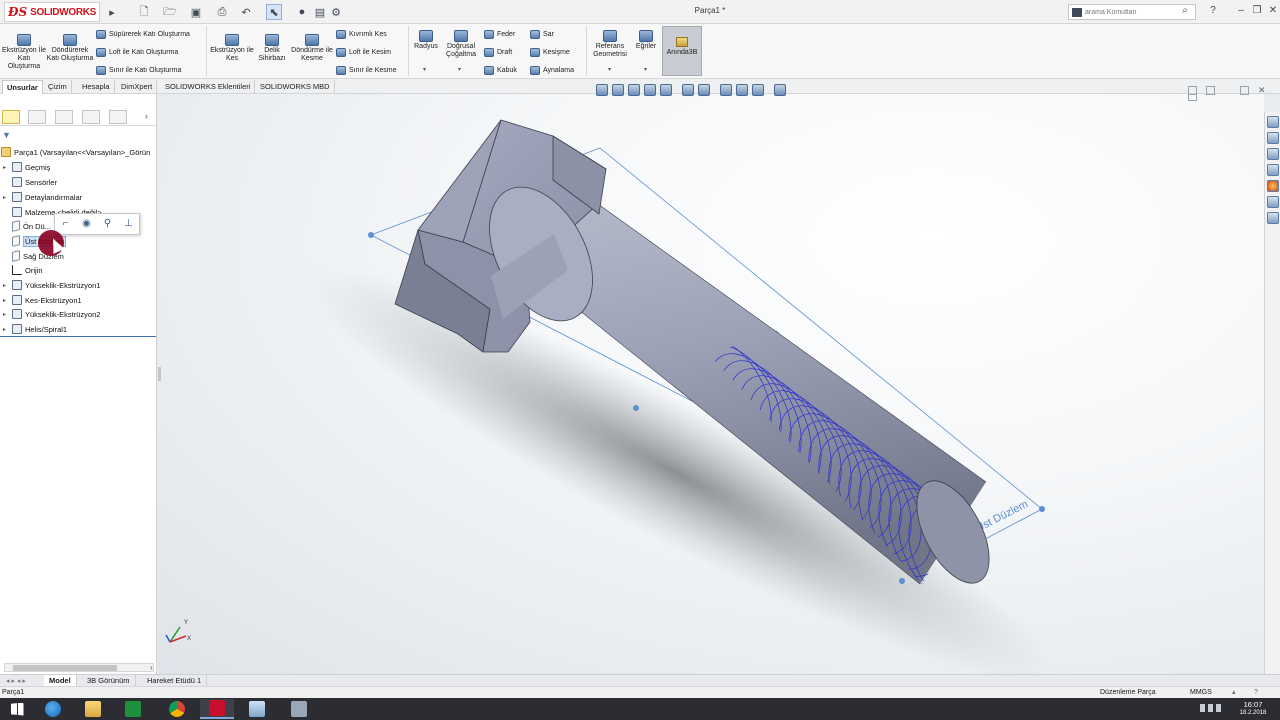 The height and width of the screenshot is (720, 1280). Describe the element at coordinates (112, 12) in the screenshot. I see `menu-expand-icon: ▸` at that location.